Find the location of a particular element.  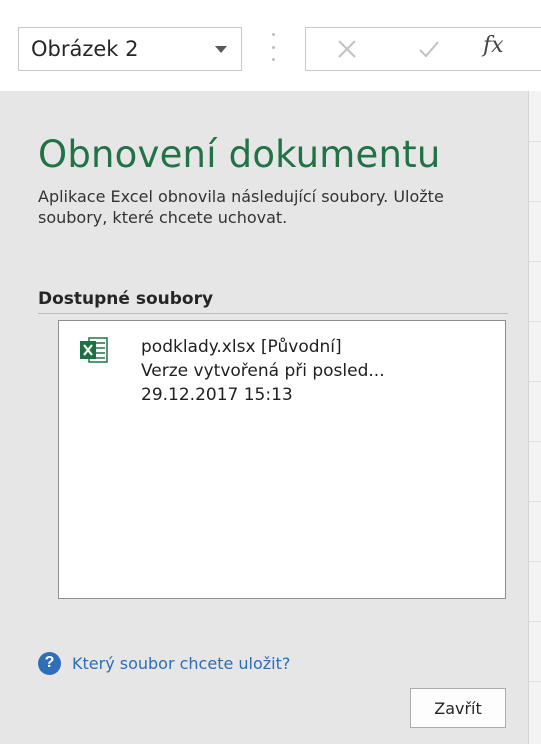

name-box: Obrázek 2 is located at coordinates (130, 49).